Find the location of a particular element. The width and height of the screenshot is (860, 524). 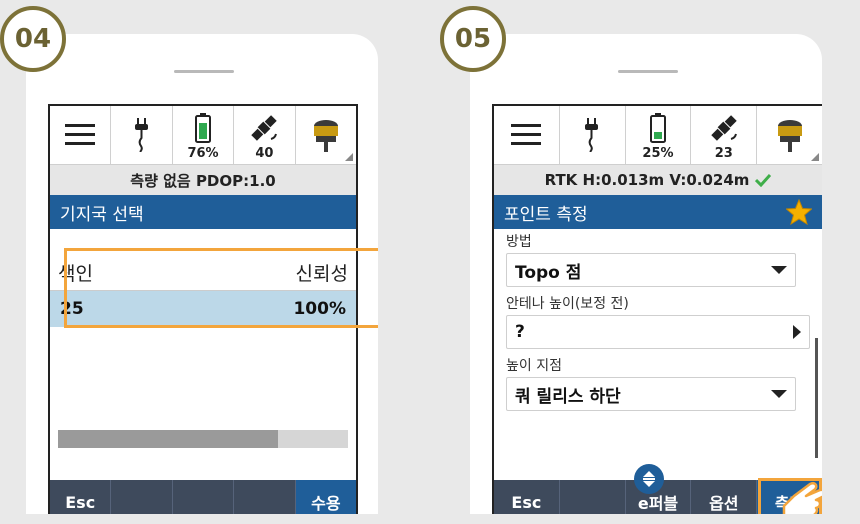

bottom-bar: Esc 수용 is located at coordinates (203, 497).